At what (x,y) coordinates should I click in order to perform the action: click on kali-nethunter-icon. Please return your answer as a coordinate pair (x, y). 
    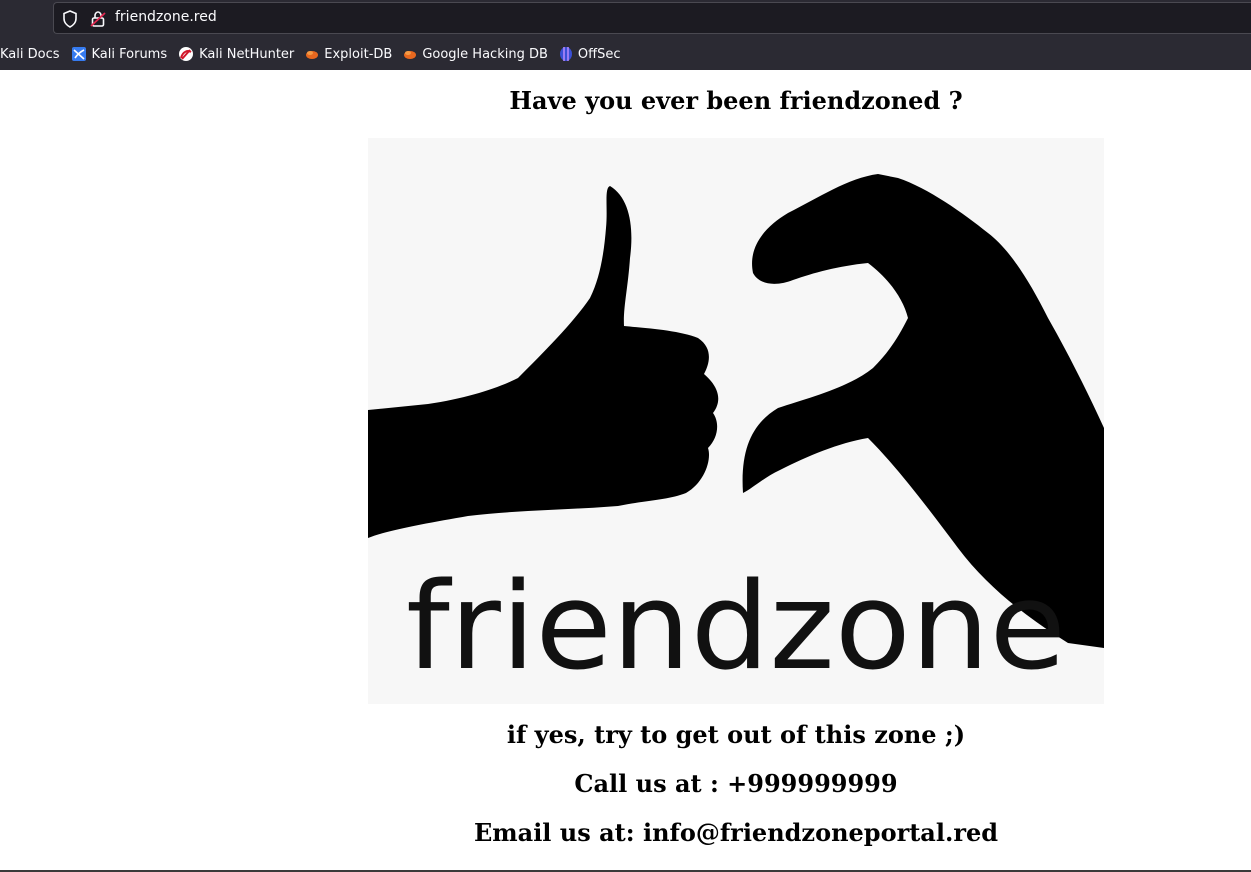
    Looking at the image, I should click on (186, 54).